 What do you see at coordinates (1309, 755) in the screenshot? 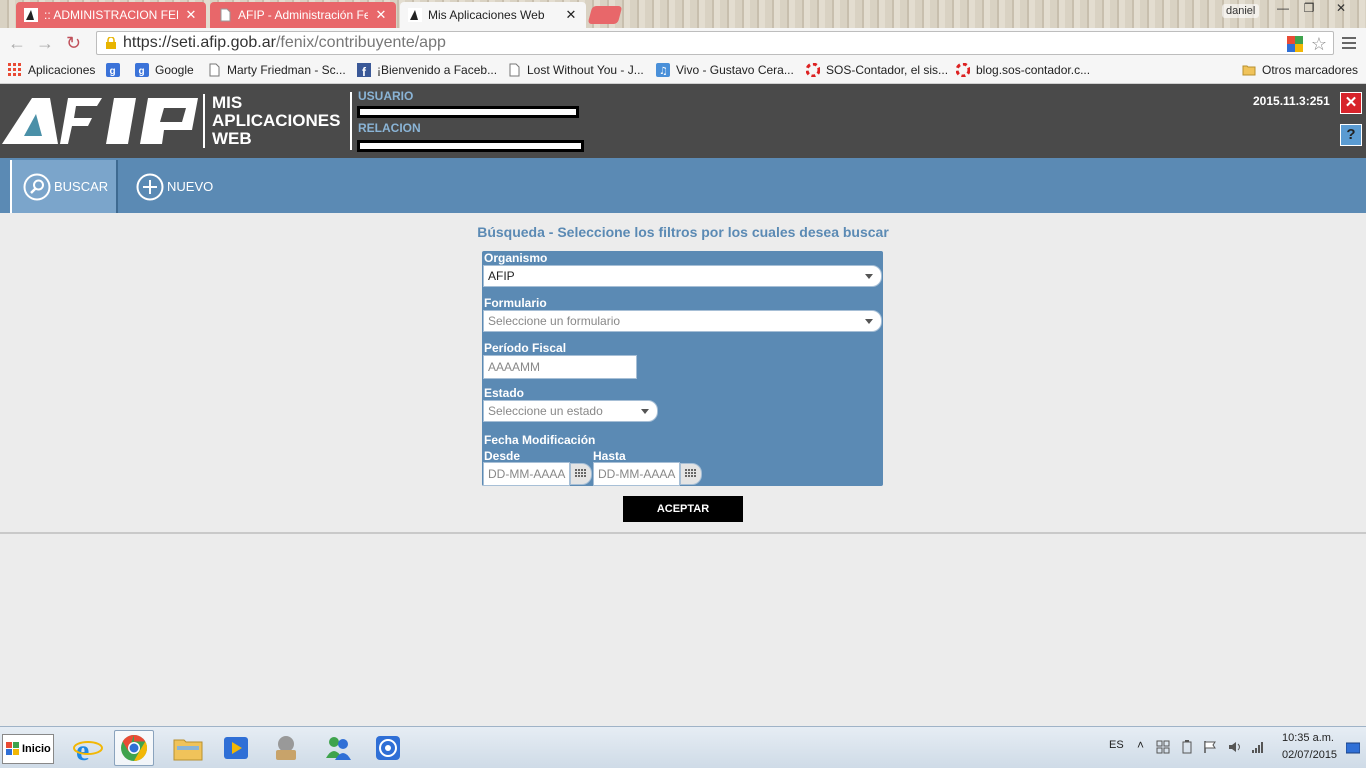
I see `clock-date: 02/07/2015` at bounding box center [1309, 755].